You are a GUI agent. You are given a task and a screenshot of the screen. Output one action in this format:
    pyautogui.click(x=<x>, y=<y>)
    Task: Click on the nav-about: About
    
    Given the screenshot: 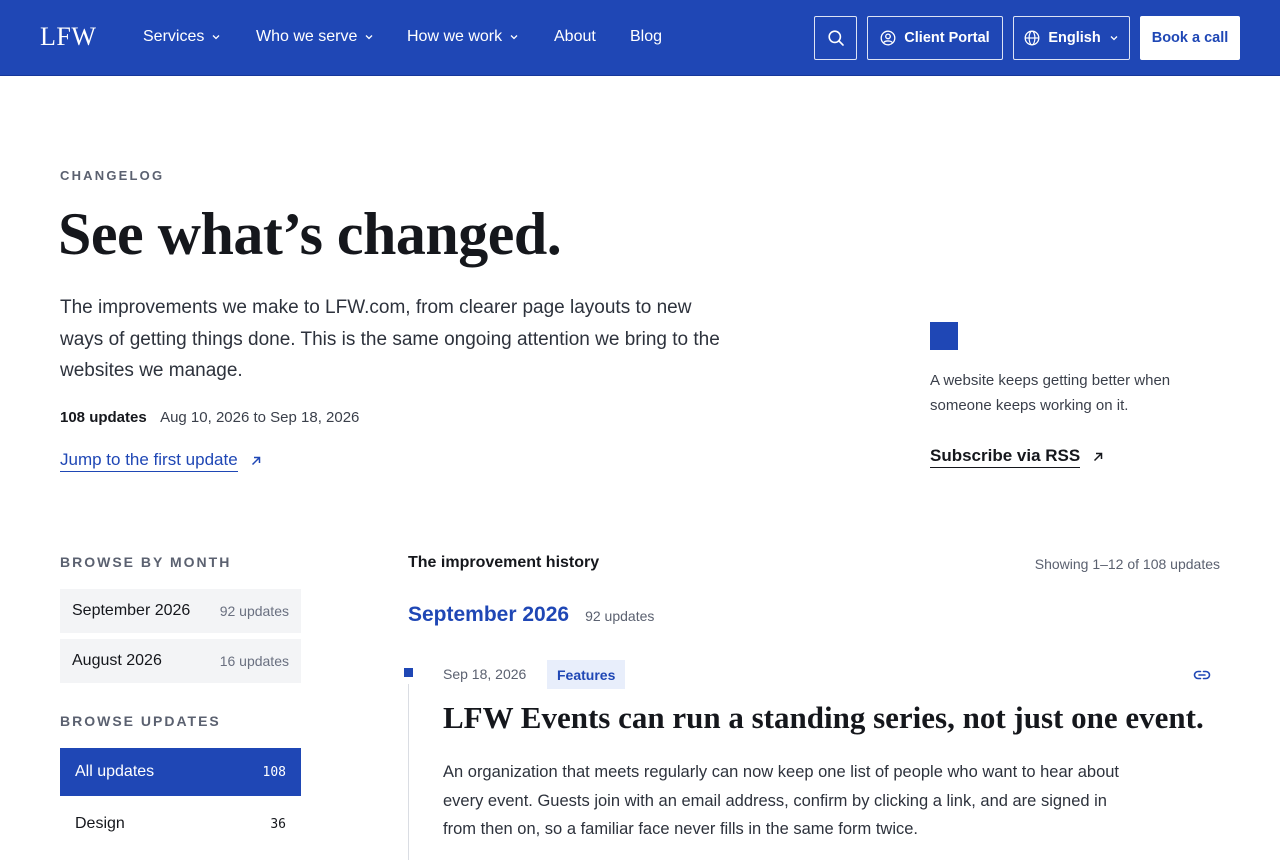 What is the action you would take?
    pyautogui.click(x=575, y=37)
    